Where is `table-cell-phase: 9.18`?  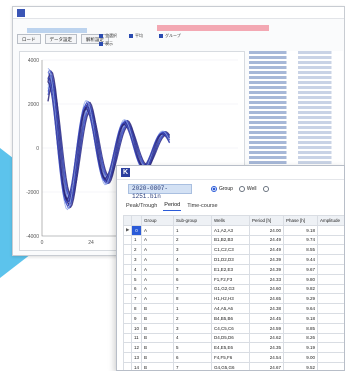 table-cell-phase: 9.18 is located at coordinates (300, 318).